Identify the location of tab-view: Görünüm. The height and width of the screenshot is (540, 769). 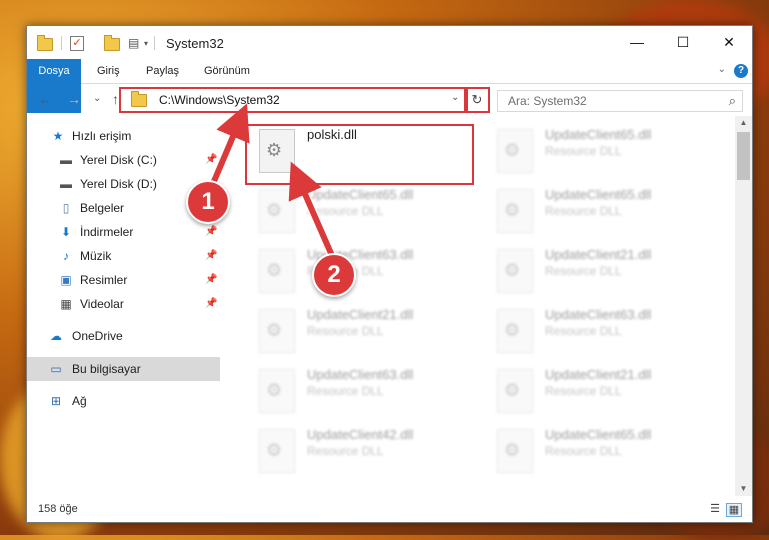
(227, 71).